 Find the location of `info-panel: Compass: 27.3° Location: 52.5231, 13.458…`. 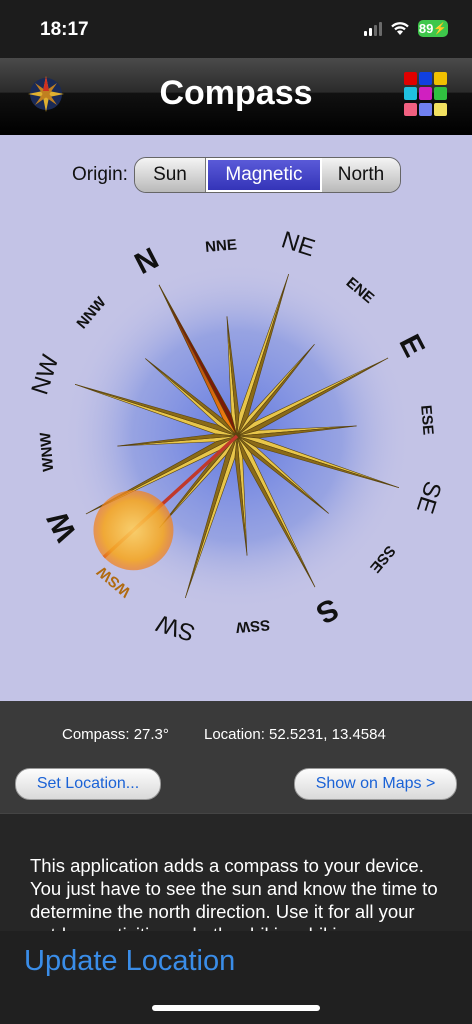

info-panel: Compass: 27.3° Location: 52.5231, 13.458… is located at coordinates (236, 757).